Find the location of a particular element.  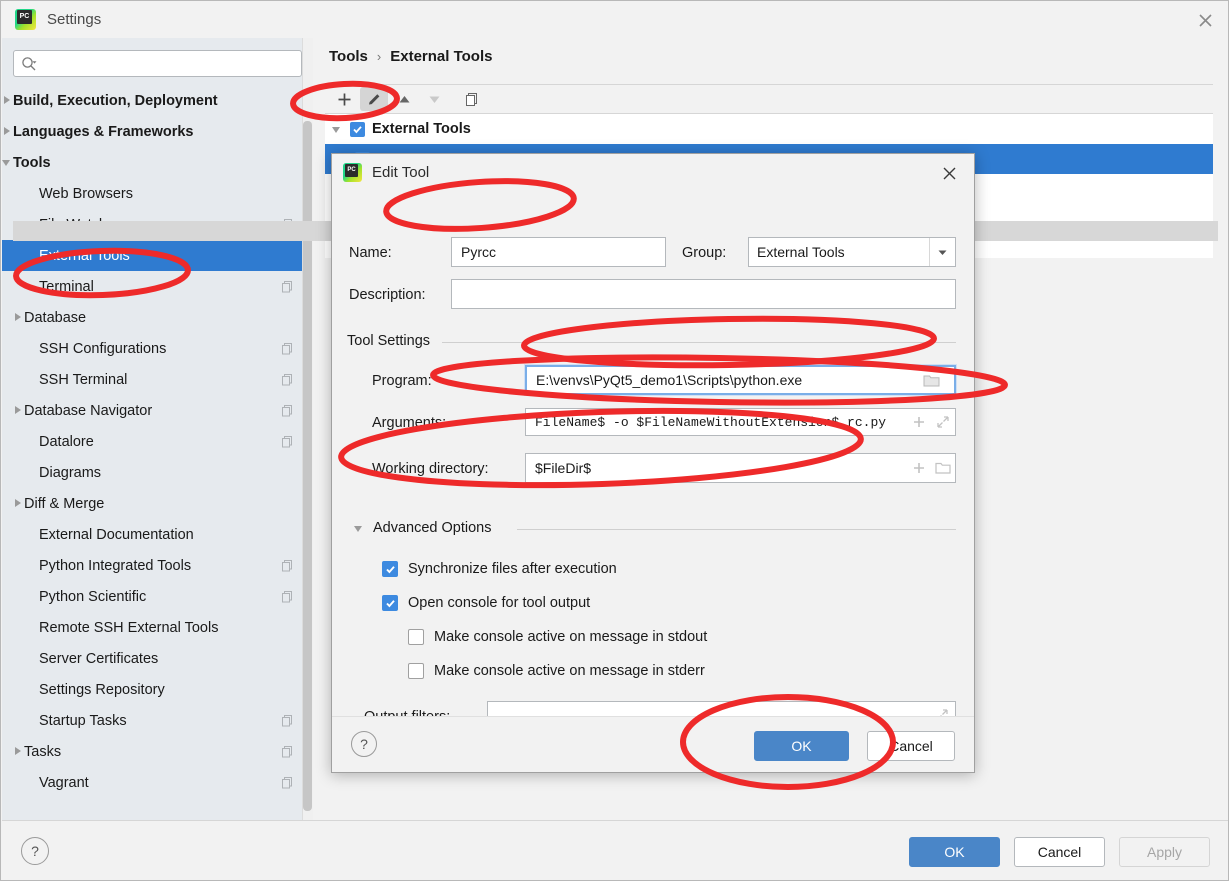

sidebar-item-server-certificates: Server Certificates is located at coordinates (152, 658).